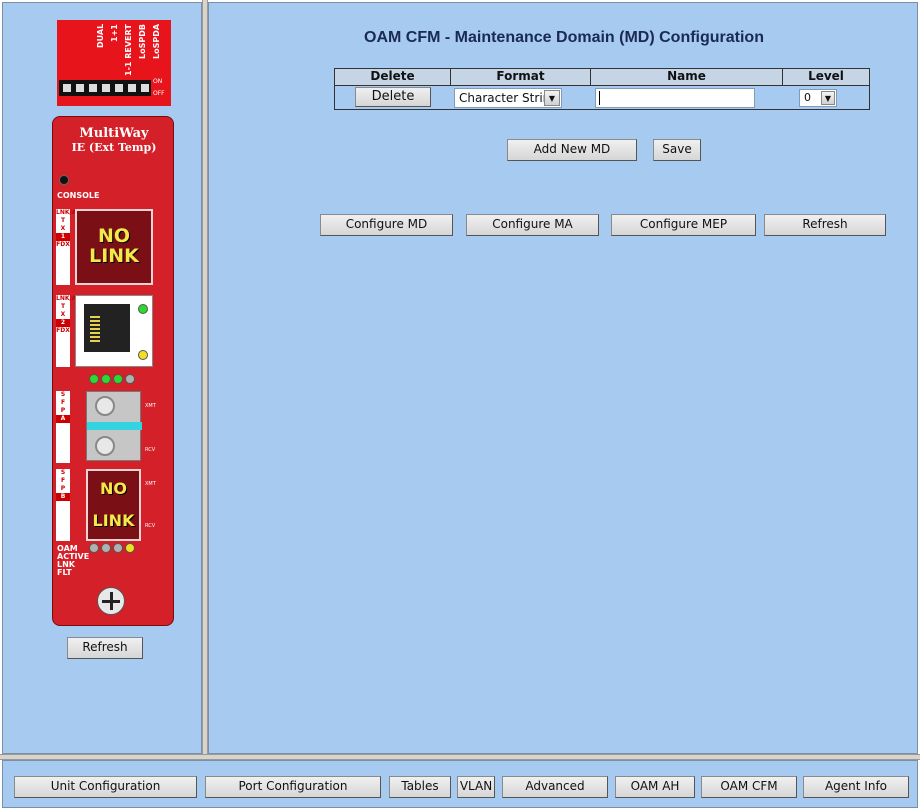 This screenshot has height=810, width=920. What do you see at coordinates (114, 256) in the screenshot?
I see `port-1-nolink-text: LINK` at bounding box center [114, 256].